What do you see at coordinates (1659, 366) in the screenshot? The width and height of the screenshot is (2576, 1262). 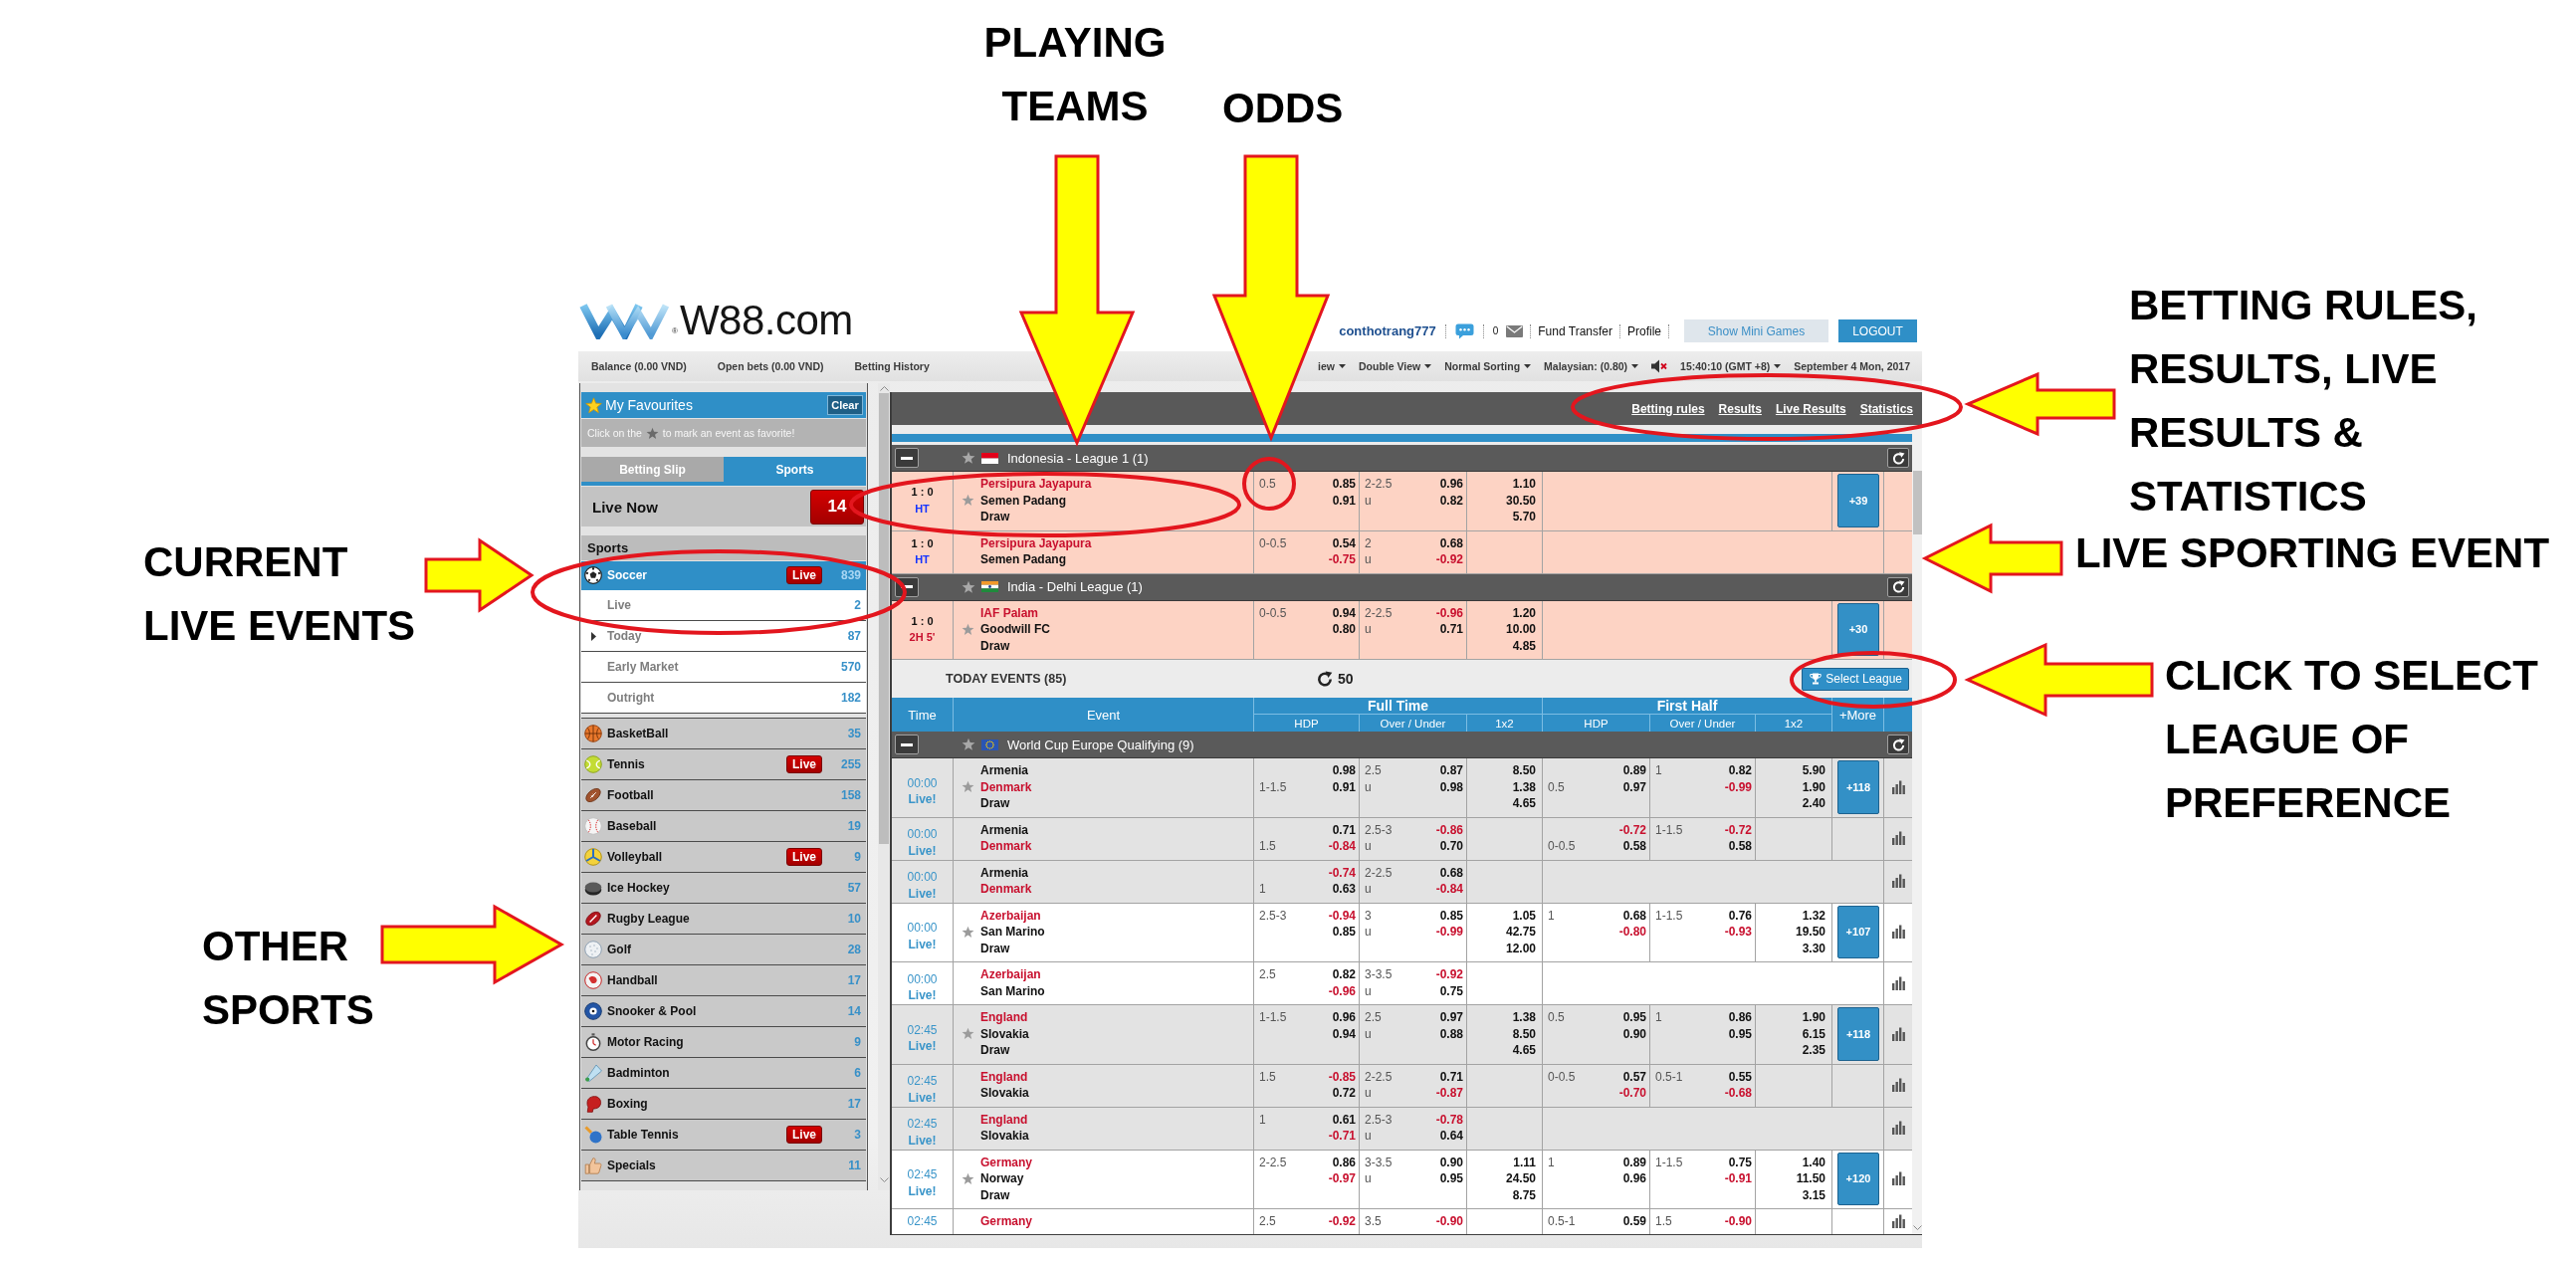 I see `muted-speaker-icon` at bounding box center [1659, 366].